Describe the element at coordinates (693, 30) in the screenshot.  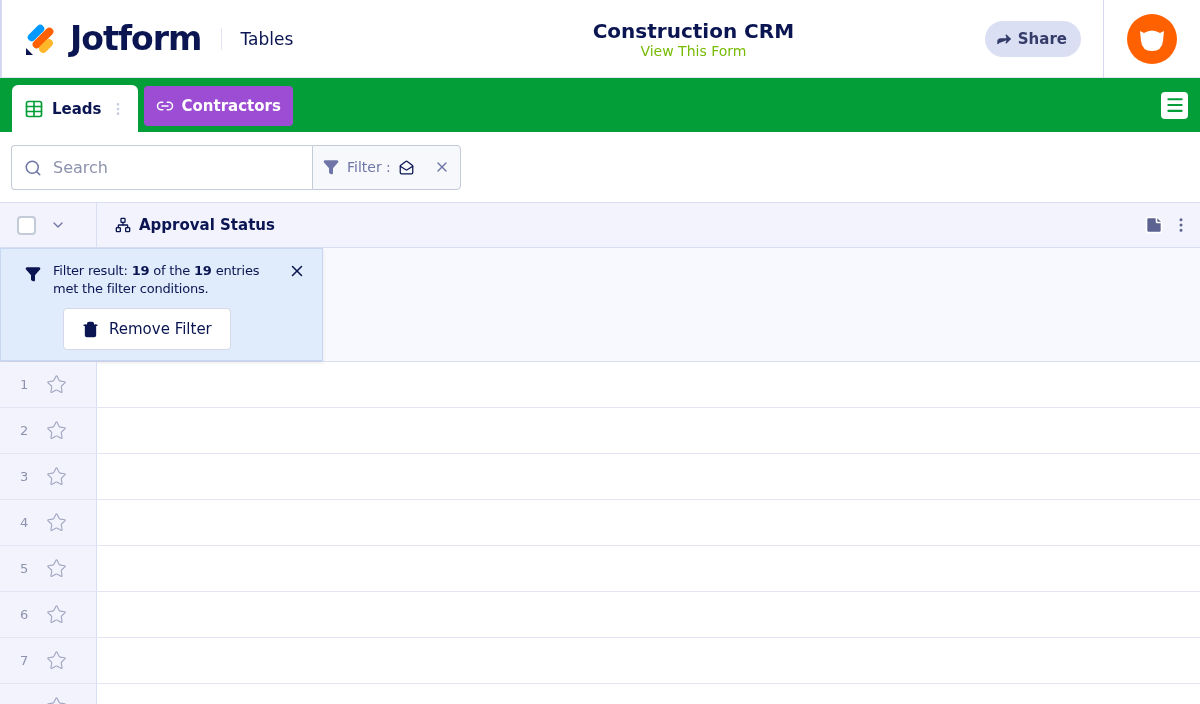
I see `form-title: Construction CRM` at that location.